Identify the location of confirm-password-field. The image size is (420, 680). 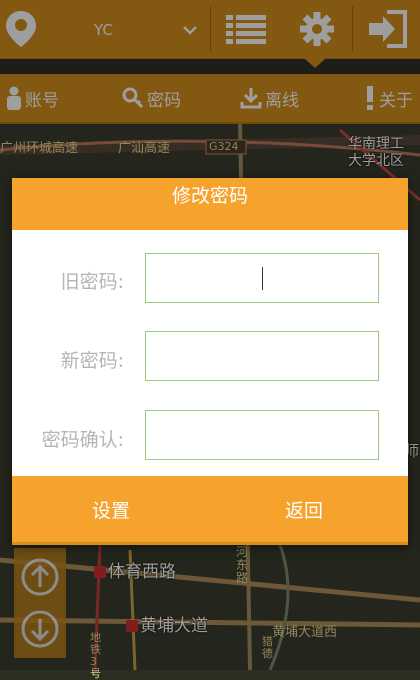
(262, 435).